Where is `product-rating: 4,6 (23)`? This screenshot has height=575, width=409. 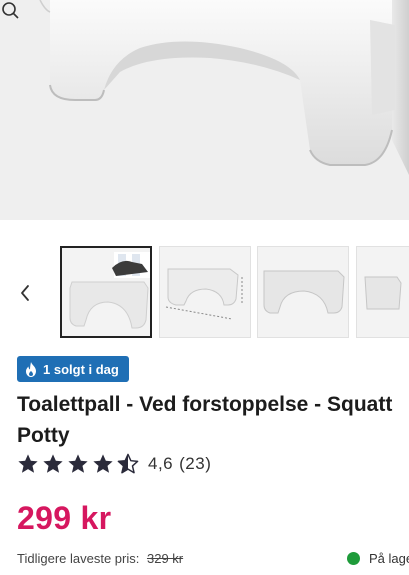 product-rating: 4,6 (23) is located at coordinates (114, 464).